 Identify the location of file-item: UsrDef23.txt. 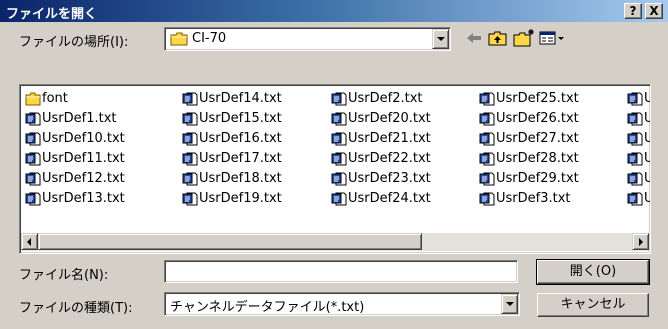
(379, 179).